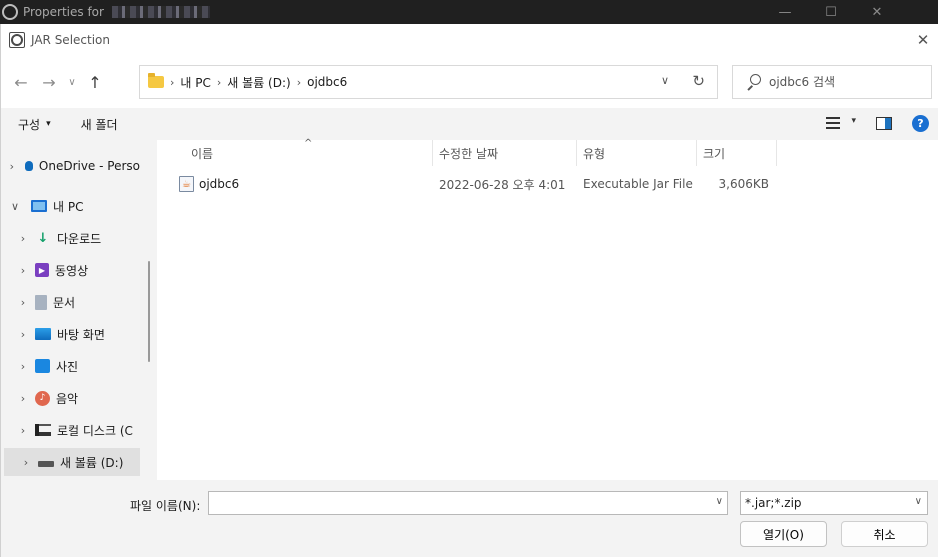 Image resolution: width=938 pixels, height=557 pixels. What do you see at coordinates (165, 506) in the screenshot?
I see `filename-label: 파일 이름(N):` at bounding box center [165, 506].